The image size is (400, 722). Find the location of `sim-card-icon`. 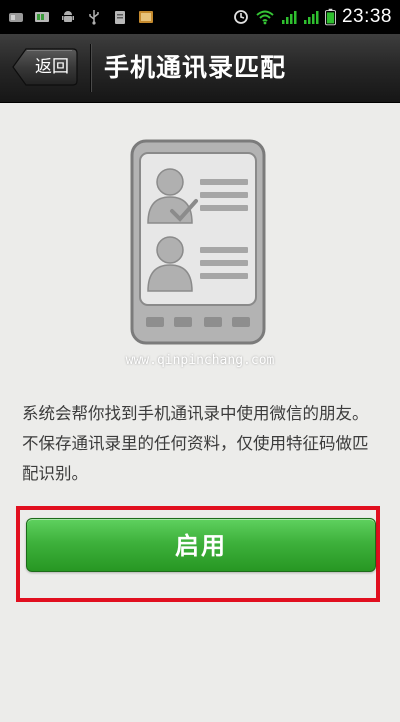

sim-card-icon is located at coordinates (16, 17).